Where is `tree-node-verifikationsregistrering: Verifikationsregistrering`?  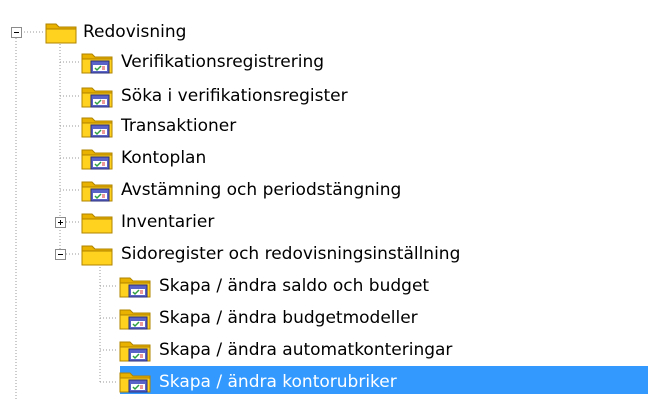
tree-node-verifikationsregistrering: Verifikationsregistrering is located at coordinates (324, 62).